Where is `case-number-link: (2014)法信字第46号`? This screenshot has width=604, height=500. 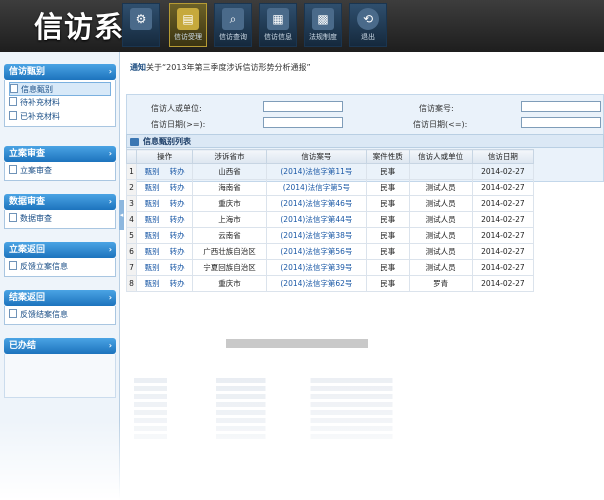
case-number-link: (2014)法信字第46号 is located at coordinates (316, 203).